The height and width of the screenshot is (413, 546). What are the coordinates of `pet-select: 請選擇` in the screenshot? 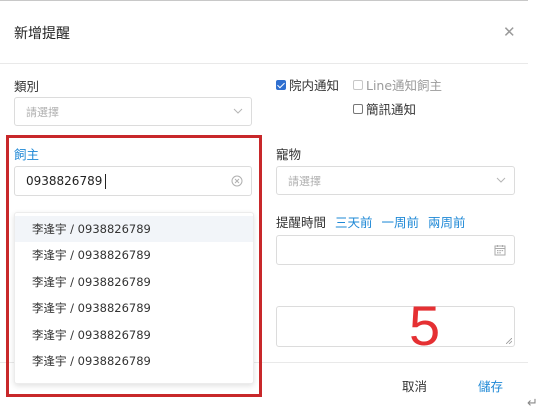 It's located at (395, 180).